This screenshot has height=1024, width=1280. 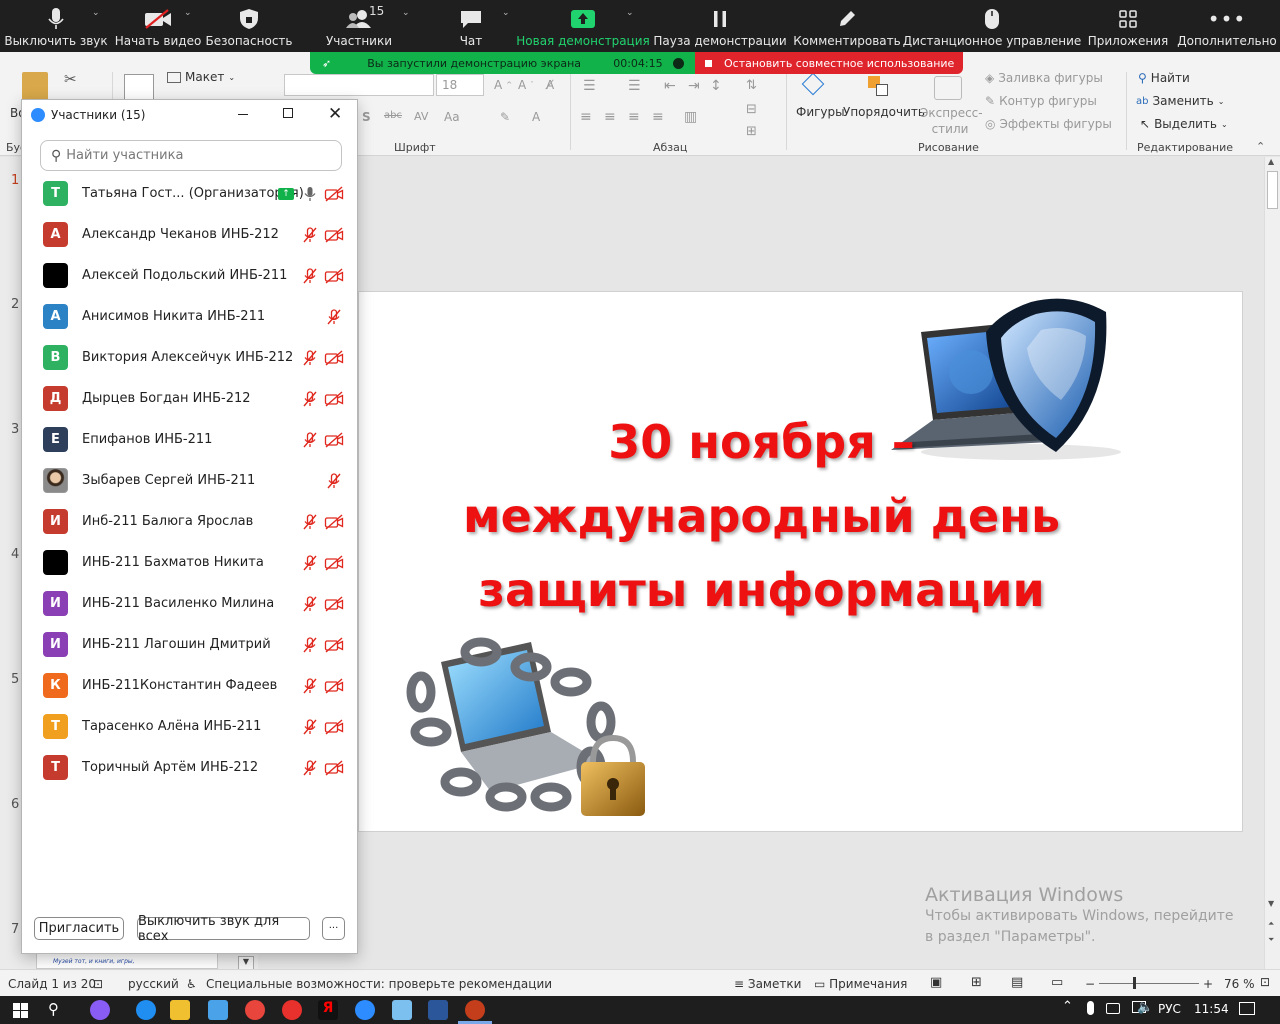 I want to click on new-slide-icon, so click(x=139, y=87).